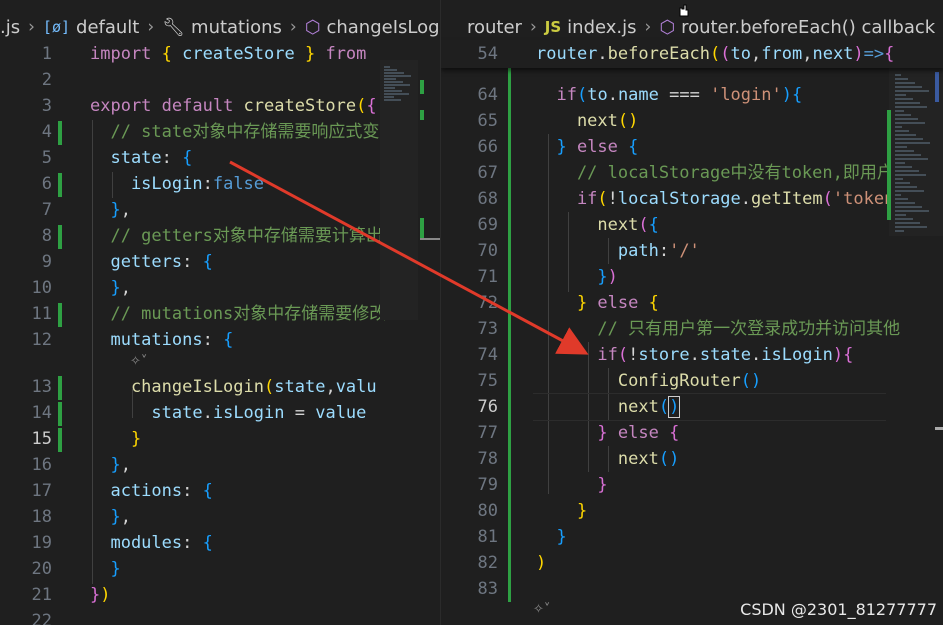  I want to click on code-token: getters, so click(136, 262).